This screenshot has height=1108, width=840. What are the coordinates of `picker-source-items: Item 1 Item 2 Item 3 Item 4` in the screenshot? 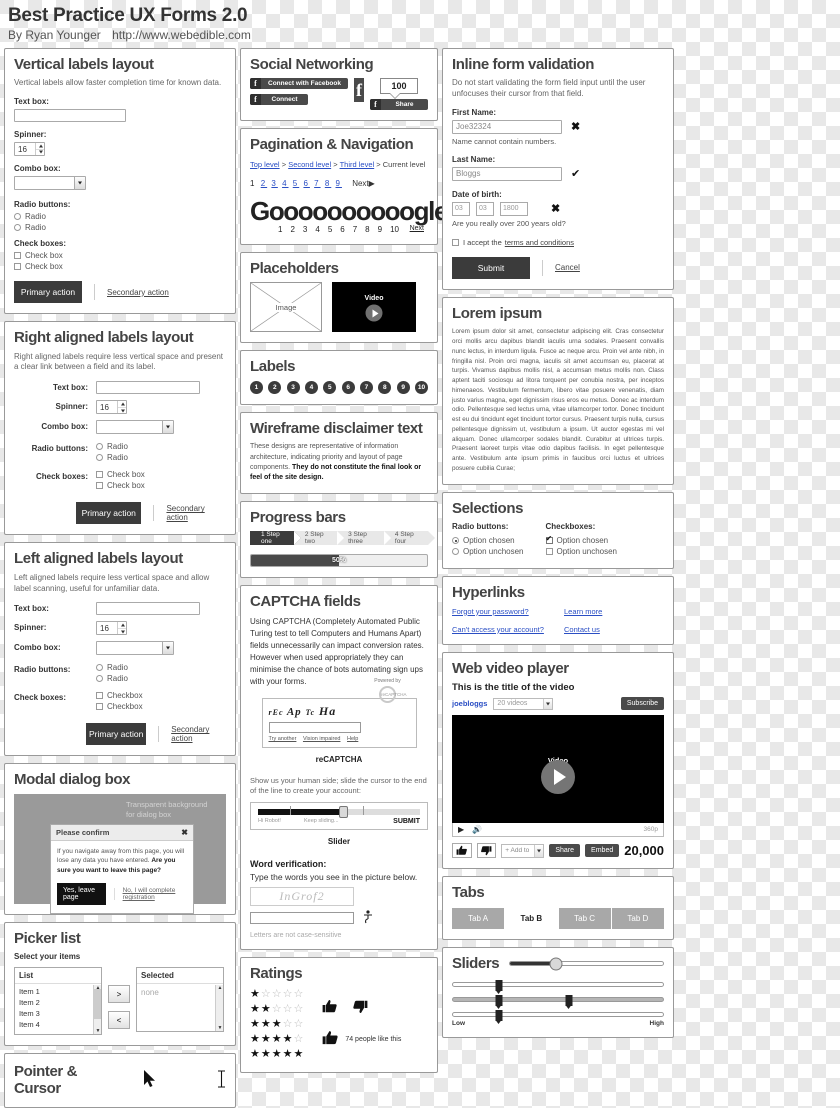 It's located at (58, 1009).